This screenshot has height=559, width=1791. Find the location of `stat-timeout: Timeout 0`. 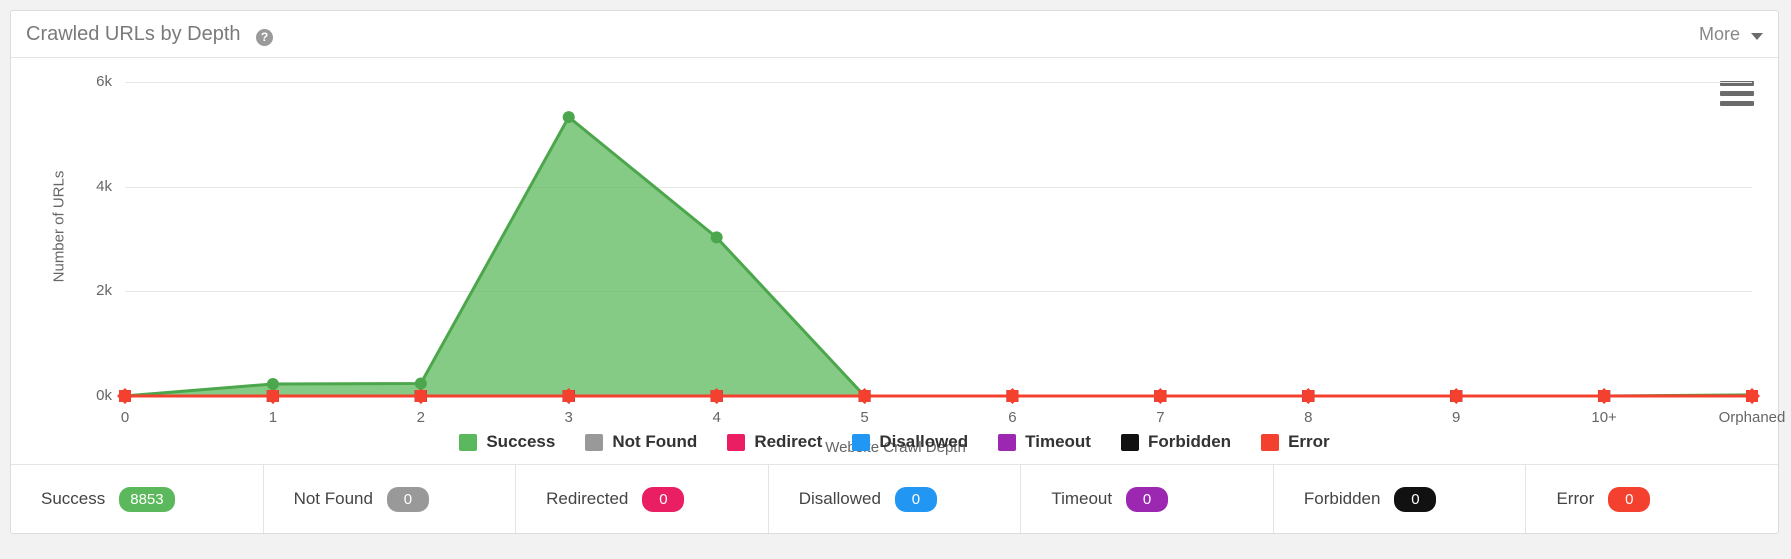

stat-timeout: Timeout 0 is located at coordinates (1147, 499).